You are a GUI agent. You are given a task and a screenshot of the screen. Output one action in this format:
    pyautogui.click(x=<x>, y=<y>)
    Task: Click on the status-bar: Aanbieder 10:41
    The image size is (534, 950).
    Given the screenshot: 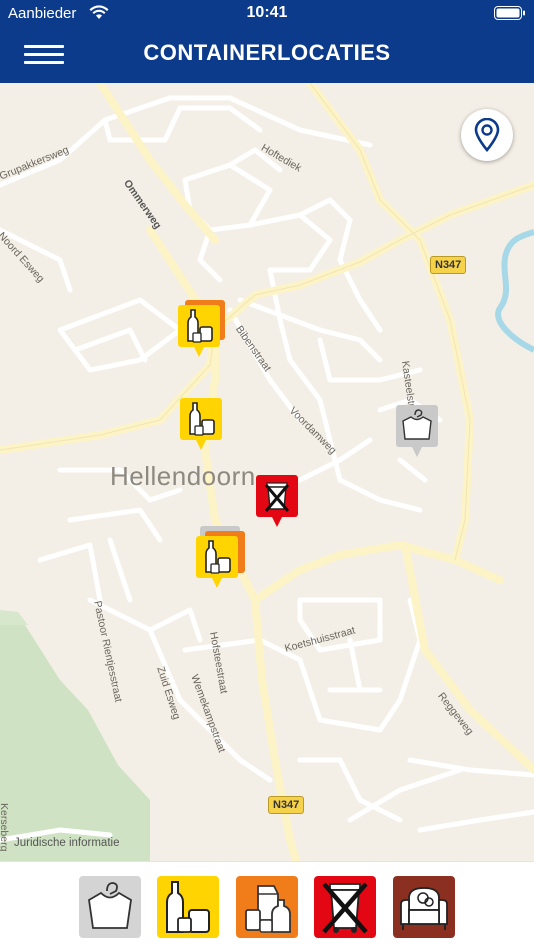 What is the action you would take?
    pyautogui.click(x=267, y=13)
    